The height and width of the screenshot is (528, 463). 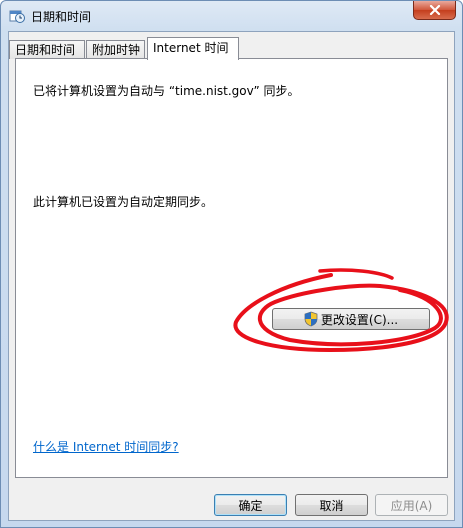 What do you see at coordinates (115, 49) in the screenshot?
I see `tab-additional-clocks: 附加时钟` at bounding box center [115, 49].